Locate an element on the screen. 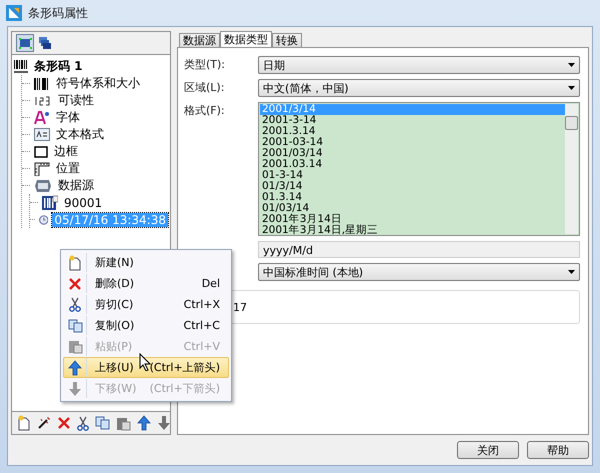  tab: 数据源 is located at coordinates (199, 40).